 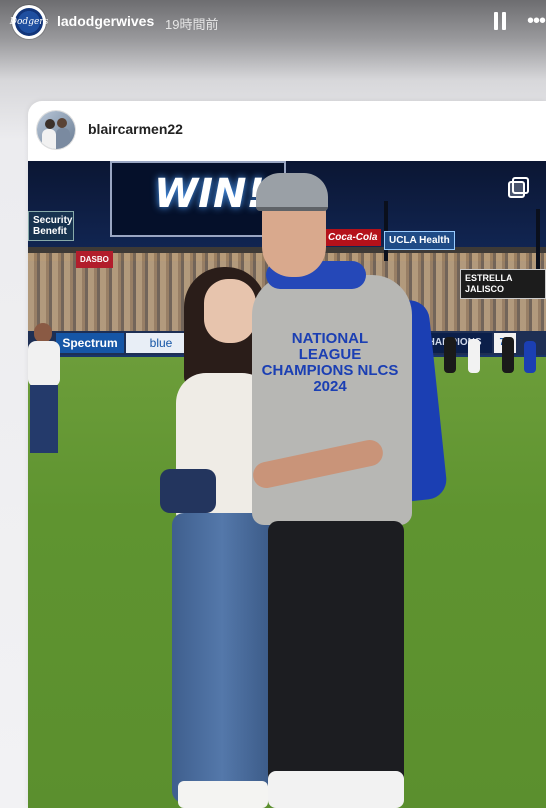 I want to click on man-shirt, so click(x=332, y=400).